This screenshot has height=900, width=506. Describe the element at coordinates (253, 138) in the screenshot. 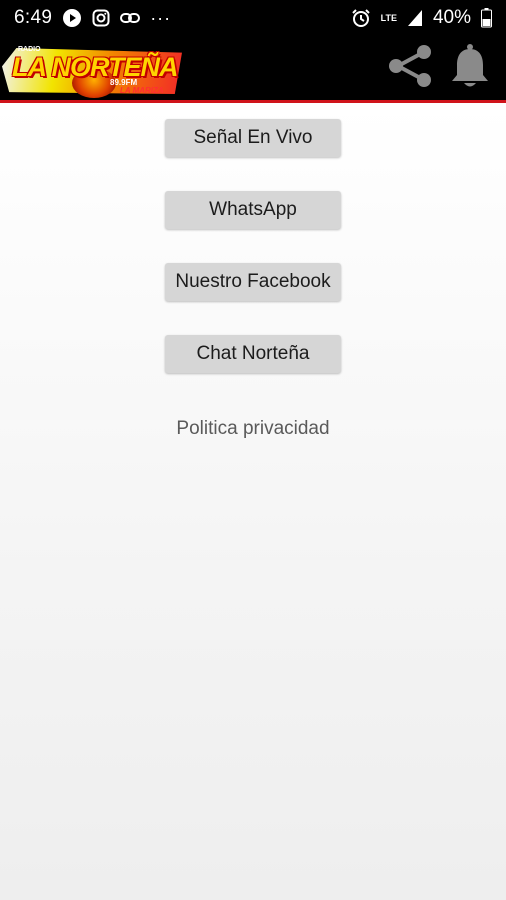

I see `live-signal-button: Señal En Vivo` at that location.